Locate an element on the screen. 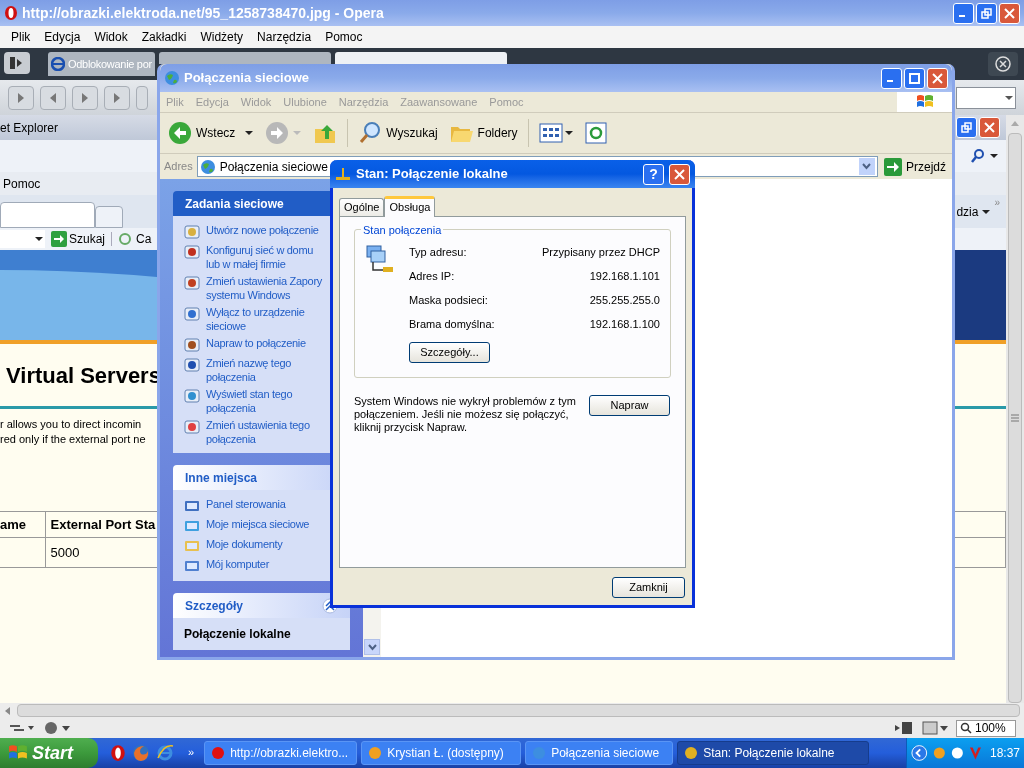 The image size is (1024, 768). task-link: Konfiguruj sieć w domu lub w małej firmie is located at coordinates (267, 257).